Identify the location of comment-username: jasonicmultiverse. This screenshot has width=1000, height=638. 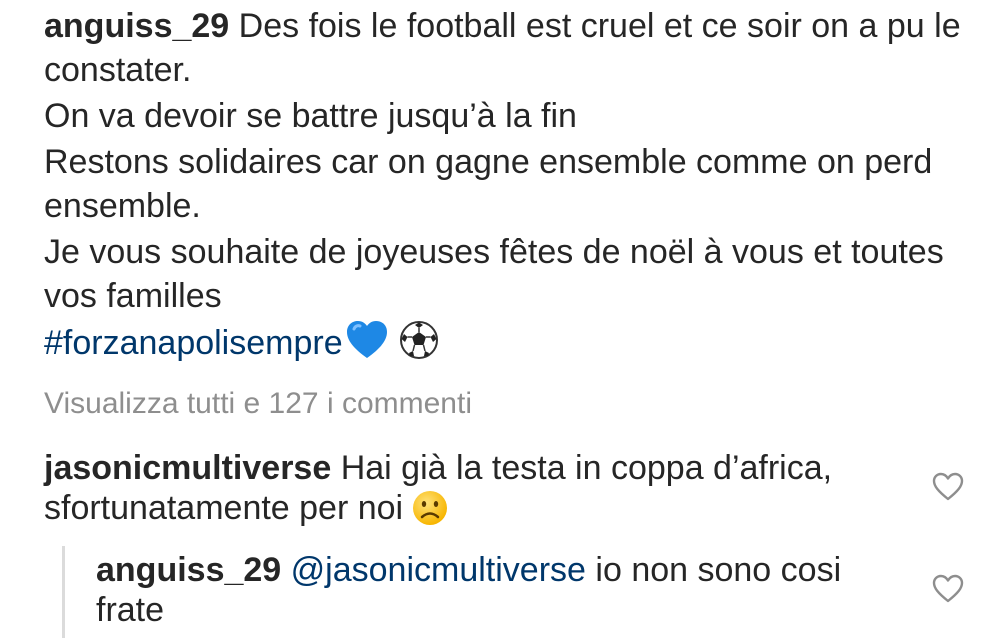
(187, 468).